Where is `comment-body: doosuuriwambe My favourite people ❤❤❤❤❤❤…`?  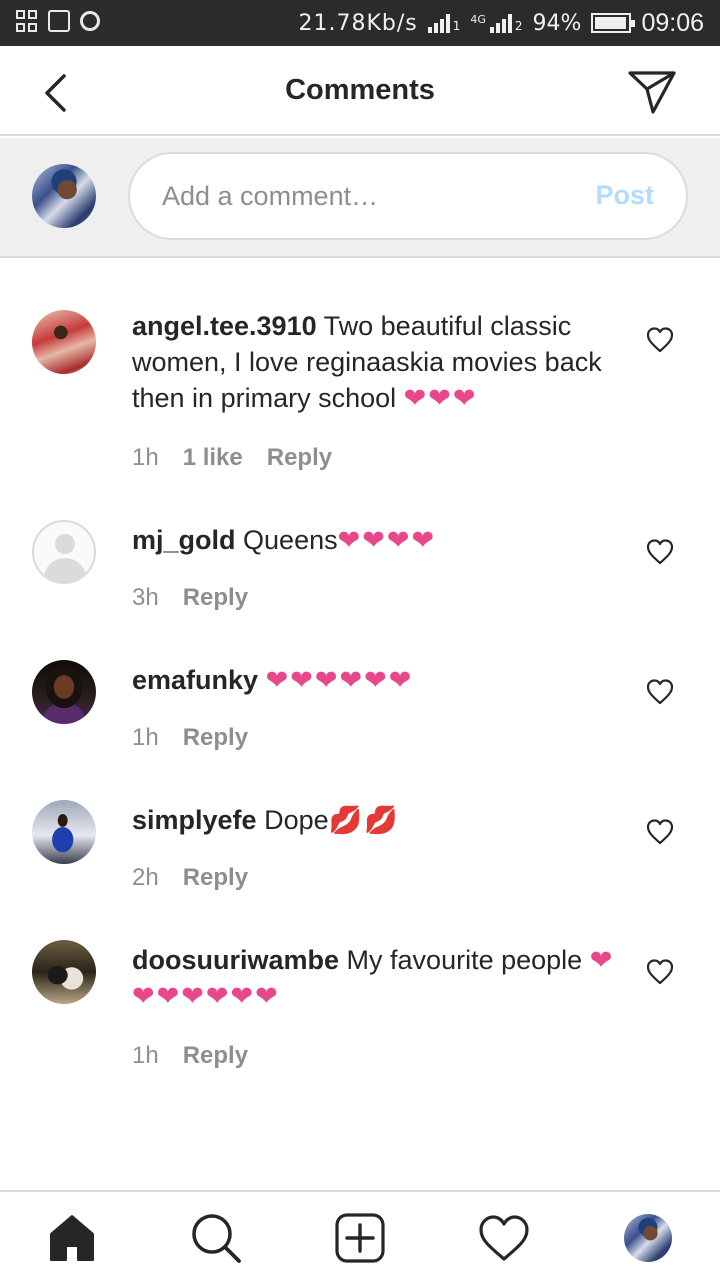
comment-body: doosuuriwambe My favourite people ❤❤❤❤❤❤… is located at coordinates (382, 978).